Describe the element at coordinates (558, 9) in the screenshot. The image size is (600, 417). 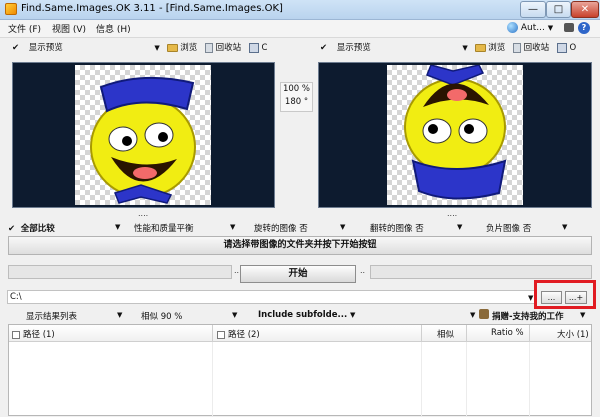
I see `maximize-button: □` at that location.